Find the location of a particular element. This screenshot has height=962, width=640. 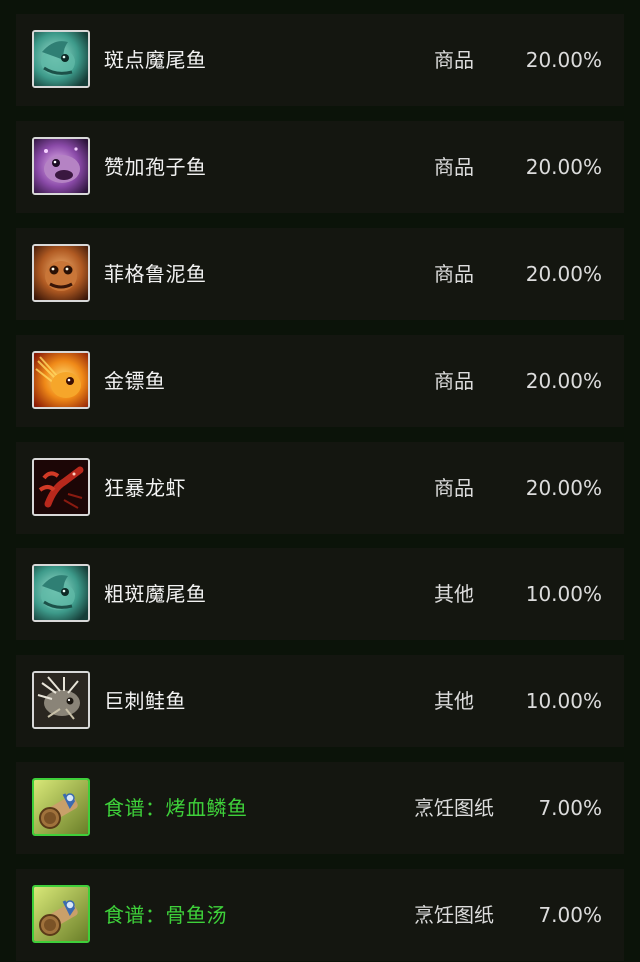

item-name: 狂暴龙虾 is located at coordinates (145, 488).